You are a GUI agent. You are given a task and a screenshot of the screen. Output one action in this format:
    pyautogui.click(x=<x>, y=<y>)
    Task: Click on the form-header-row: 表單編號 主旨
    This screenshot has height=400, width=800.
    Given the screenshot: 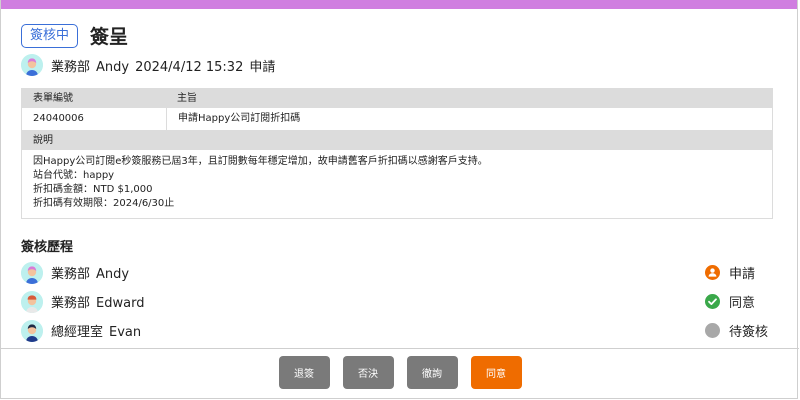 What is the action you would take?
    pyautogui.click(x=397, y=98)
    